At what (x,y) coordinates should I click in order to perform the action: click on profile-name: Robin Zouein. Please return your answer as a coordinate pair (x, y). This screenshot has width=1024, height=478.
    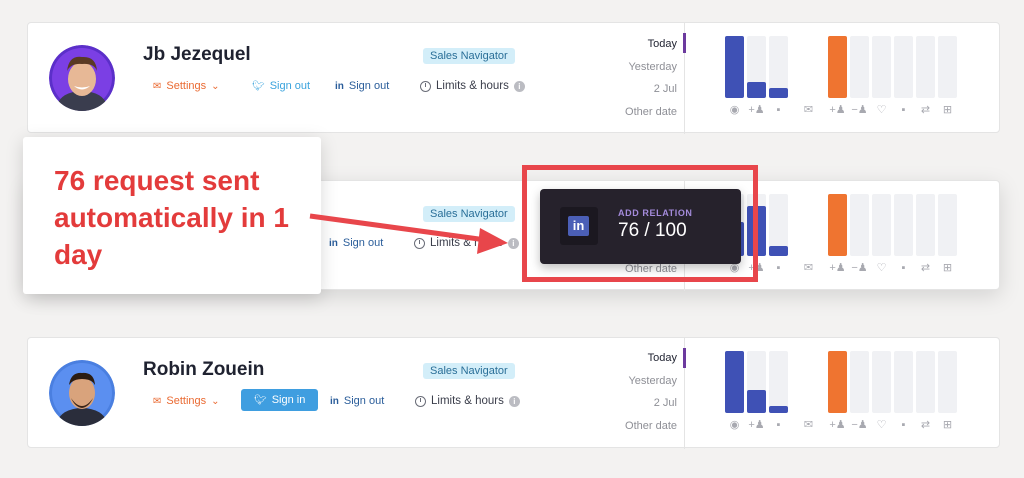
    Looking at the image, I should click on (204, 369).